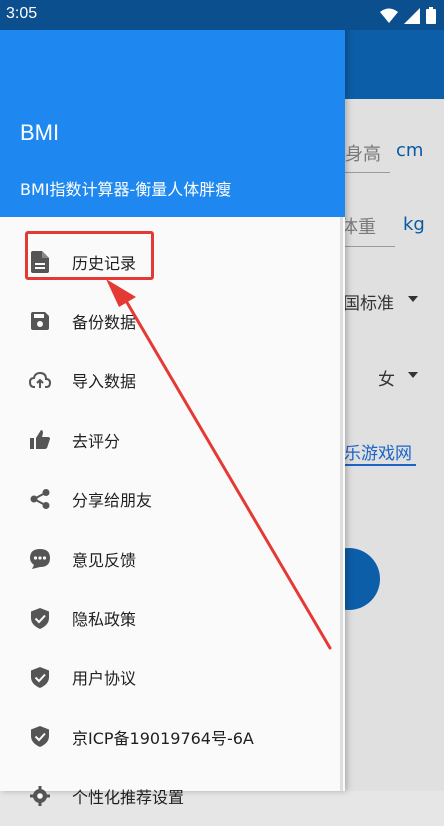 This screenshot has width=444, height=826. I want to click on menu-item-icp: 京ICP备19019764号-6A, so click(172, 736).